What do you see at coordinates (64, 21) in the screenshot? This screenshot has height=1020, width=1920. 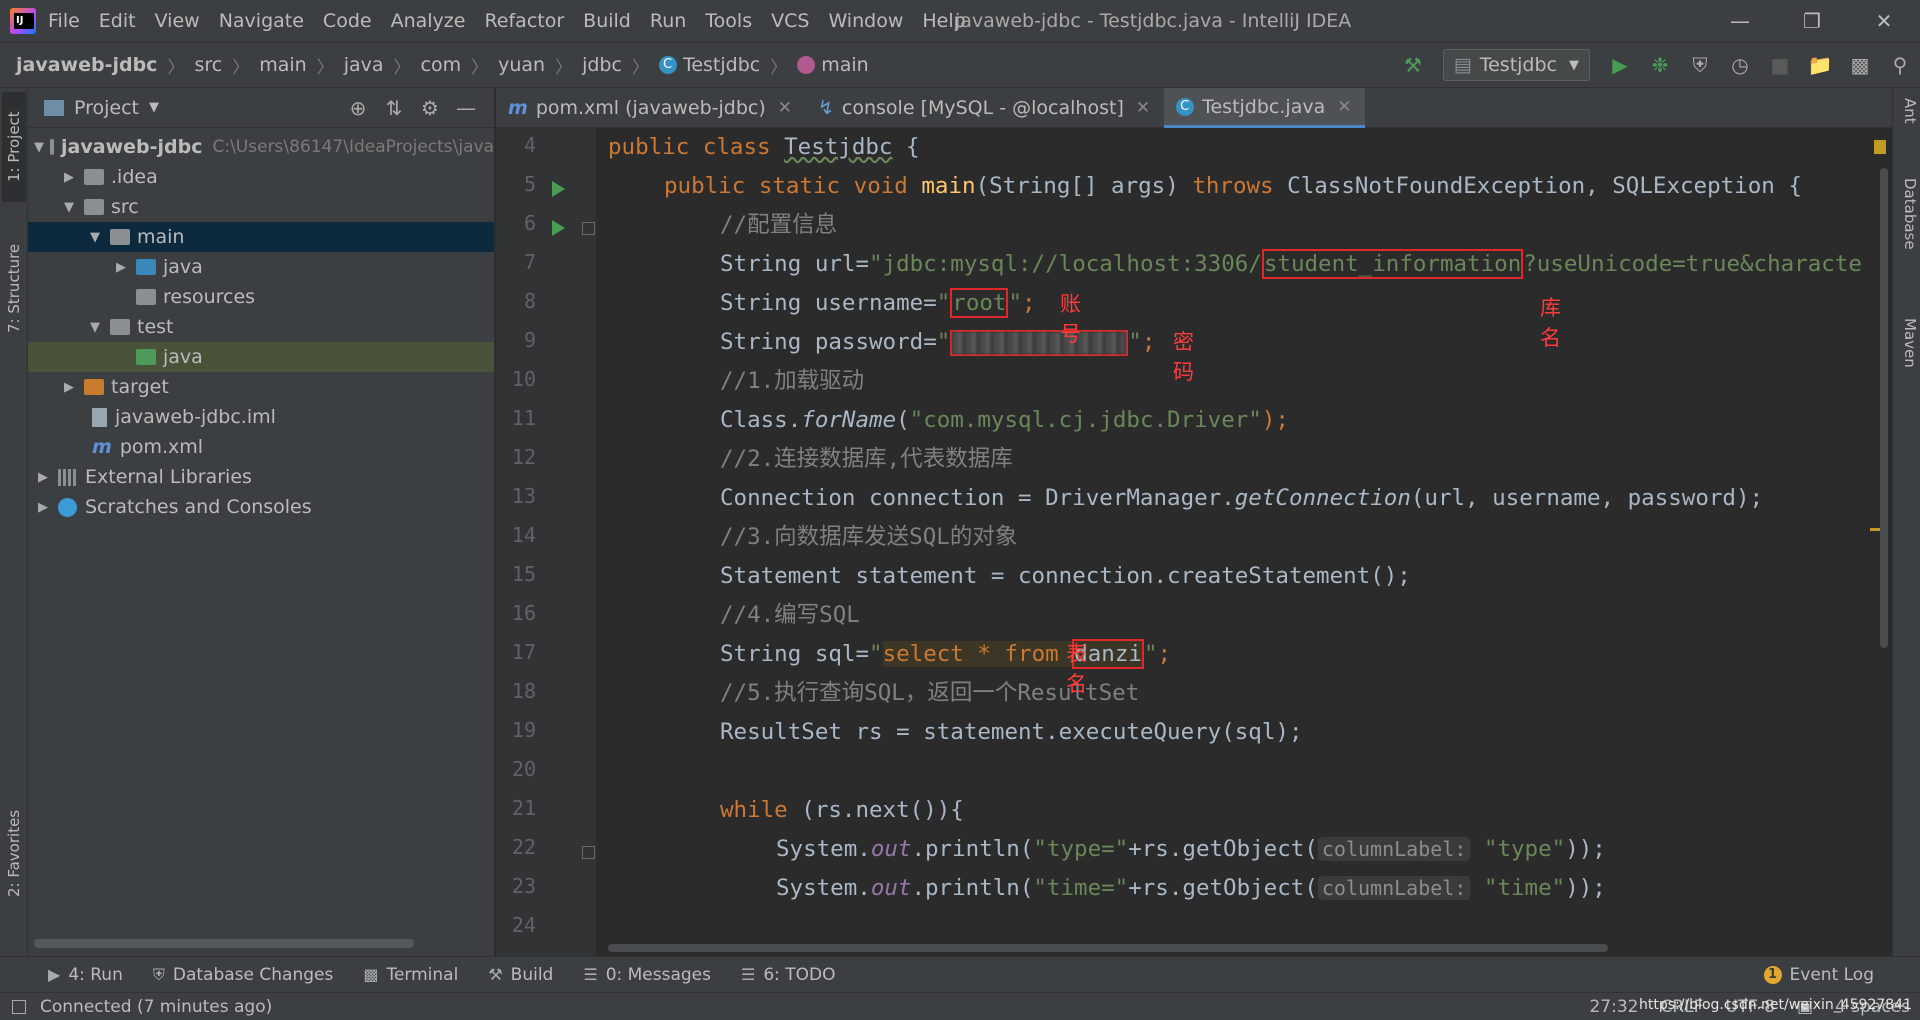 I see `menu-file: File` at bounding box center [64, 21].